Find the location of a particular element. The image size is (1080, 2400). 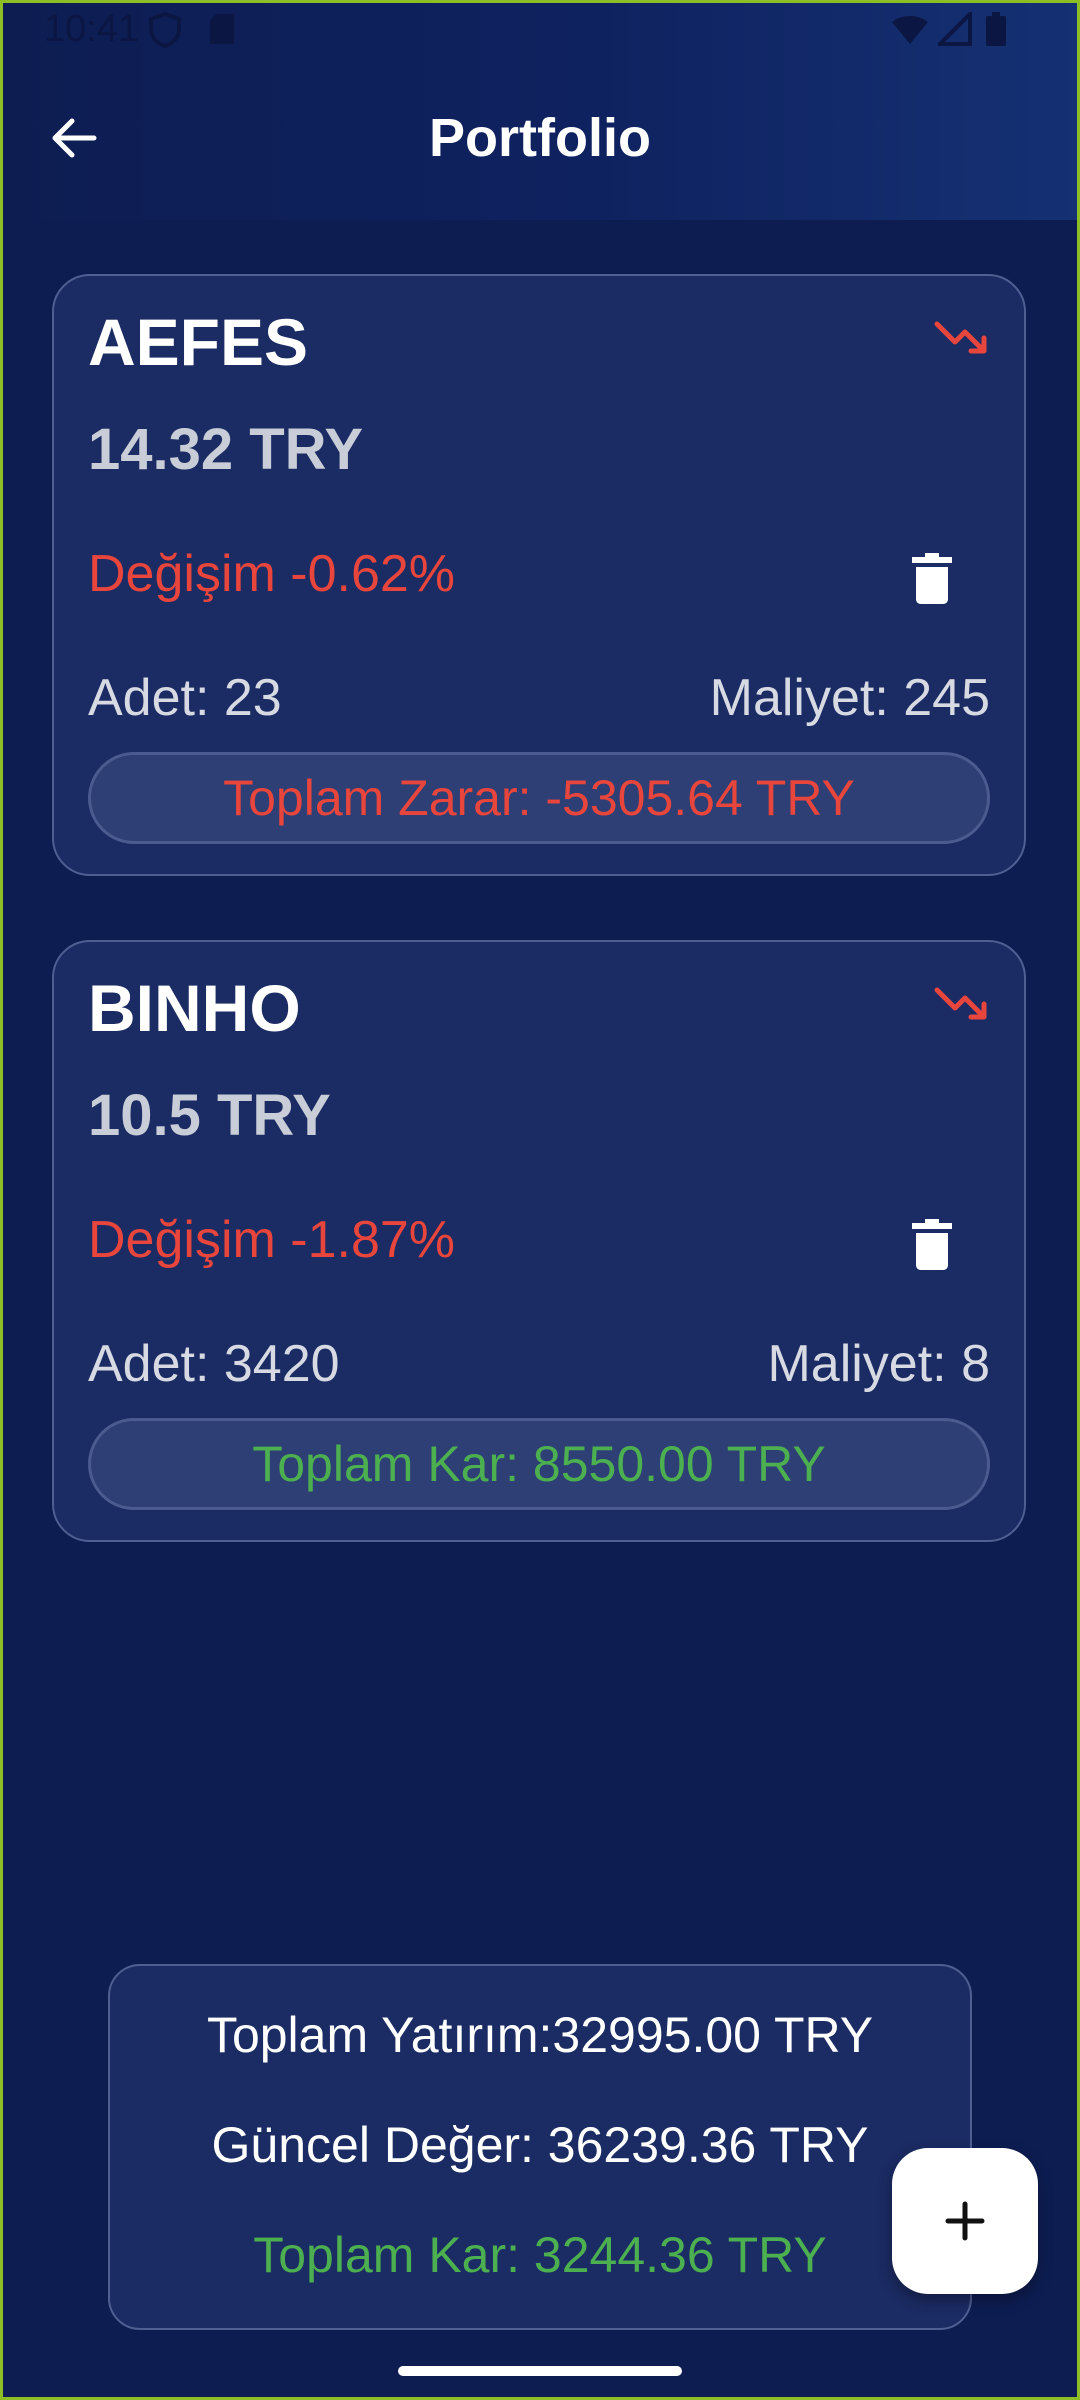

signal-icon is located at coordinates (953, 30).